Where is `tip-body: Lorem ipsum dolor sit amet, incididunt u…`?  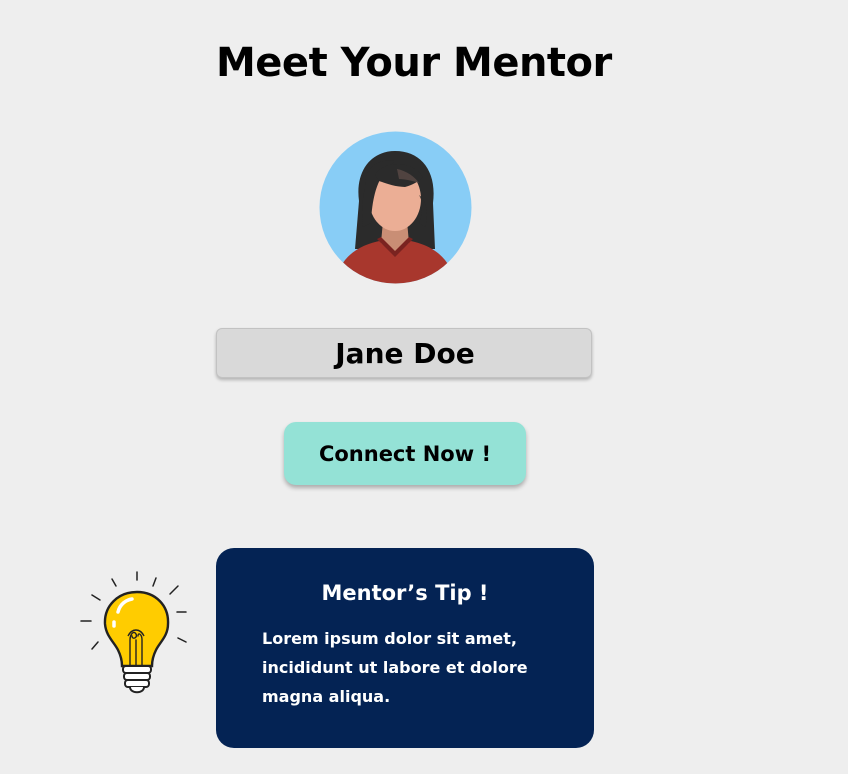 tip-body: Lorem ipsum dolor sit amet, incididunt u… is located at coordinates (395, 667).